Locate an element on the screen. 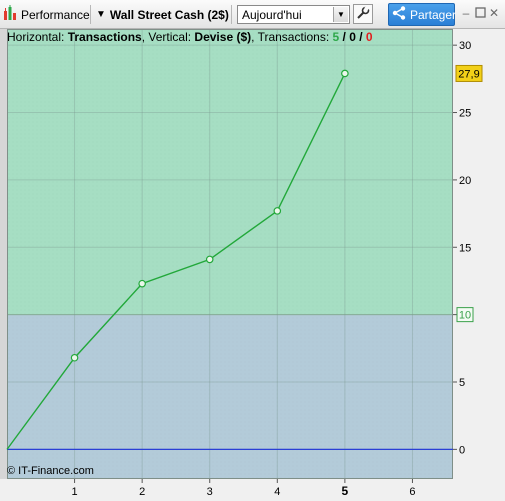  share-label: Partager is located at coordinates (433, 14).